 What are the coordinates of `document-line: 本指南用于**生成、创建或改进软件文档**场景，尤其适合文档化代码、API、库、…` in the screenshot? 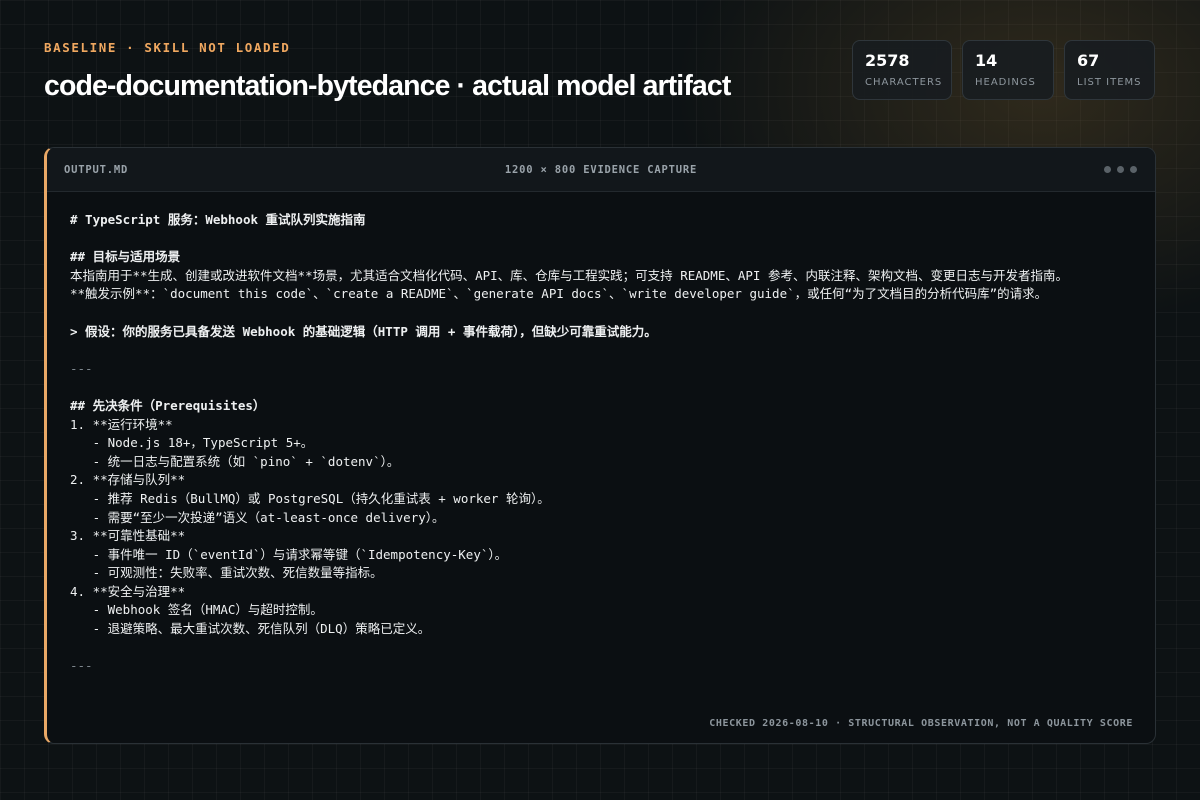 It's located at (569, 275).